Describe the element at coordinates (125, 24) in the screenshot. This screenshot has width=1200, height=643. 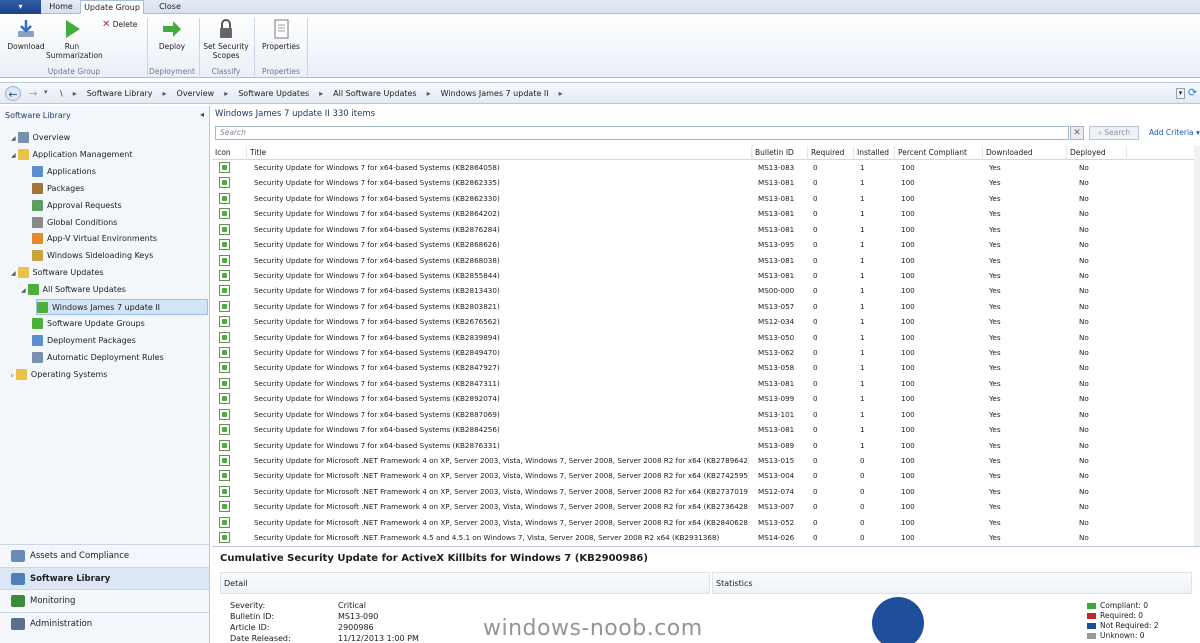
I see `delete-label: Delete` at that location.